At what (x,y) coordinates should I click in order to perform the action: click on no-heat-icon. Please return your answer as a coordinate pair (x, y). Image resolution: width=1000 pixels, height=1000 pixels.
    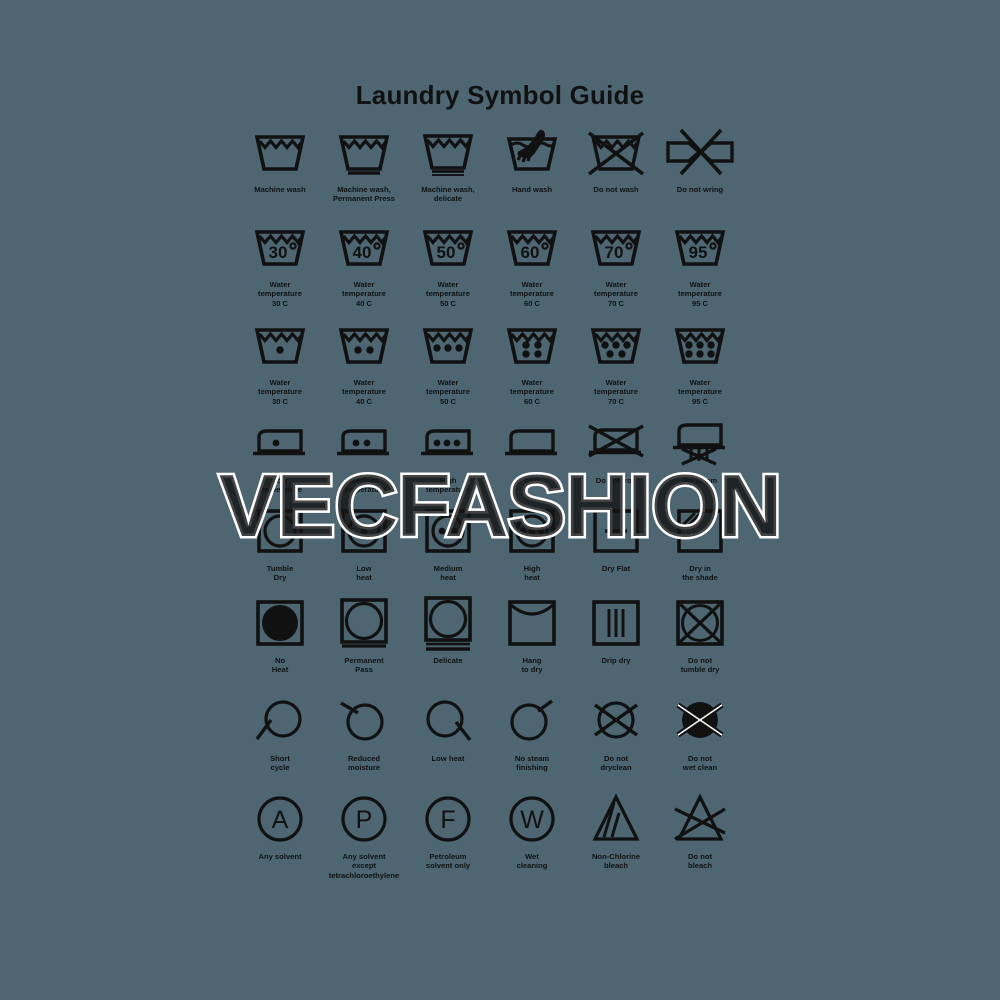
    Looking at the image, I should click on (280, 623).